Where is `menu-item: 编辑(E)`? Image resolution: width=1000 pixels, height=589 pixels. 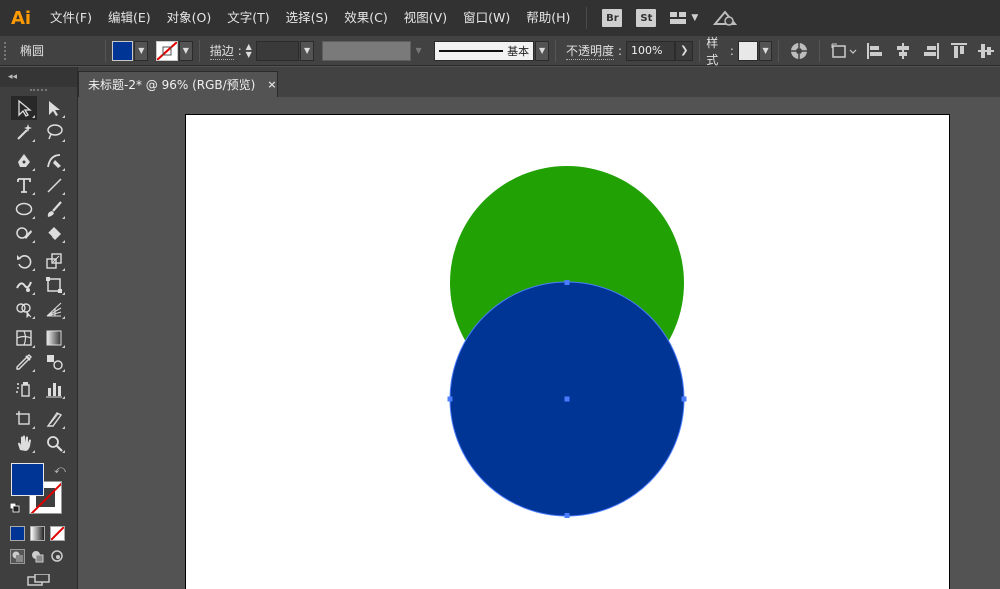
menu-item: 编辑(E) is located at coordinates (129, 18).